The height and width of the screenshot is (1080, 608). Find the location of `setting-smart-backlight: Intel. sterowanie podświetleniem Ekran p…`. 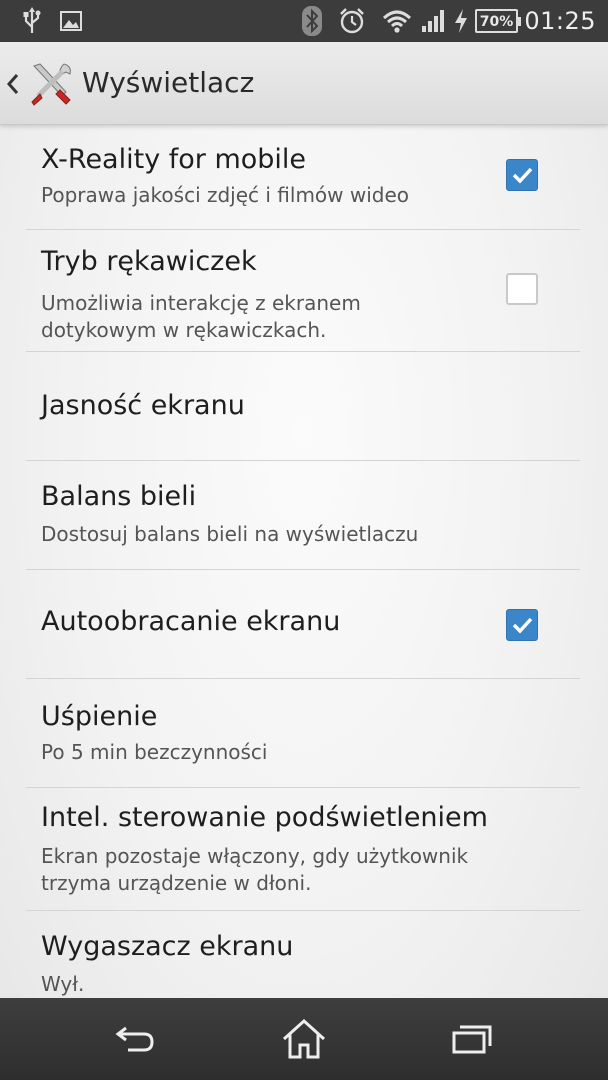

setting-smart-backlight: Intel. sterowanie podświetleniem Ekran p… is located at coordinates (303, 849).